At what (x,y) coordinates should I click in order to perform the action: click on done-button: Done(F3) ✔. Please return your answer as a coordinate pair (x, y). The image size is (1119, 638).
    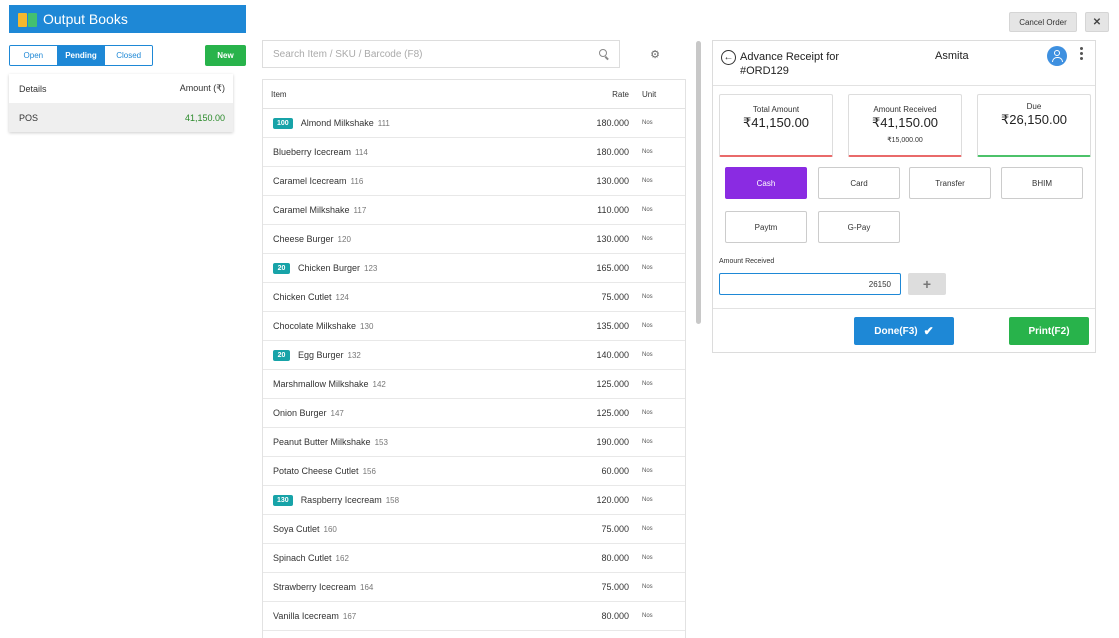
    Looking at the image, I should click on (904, 331).